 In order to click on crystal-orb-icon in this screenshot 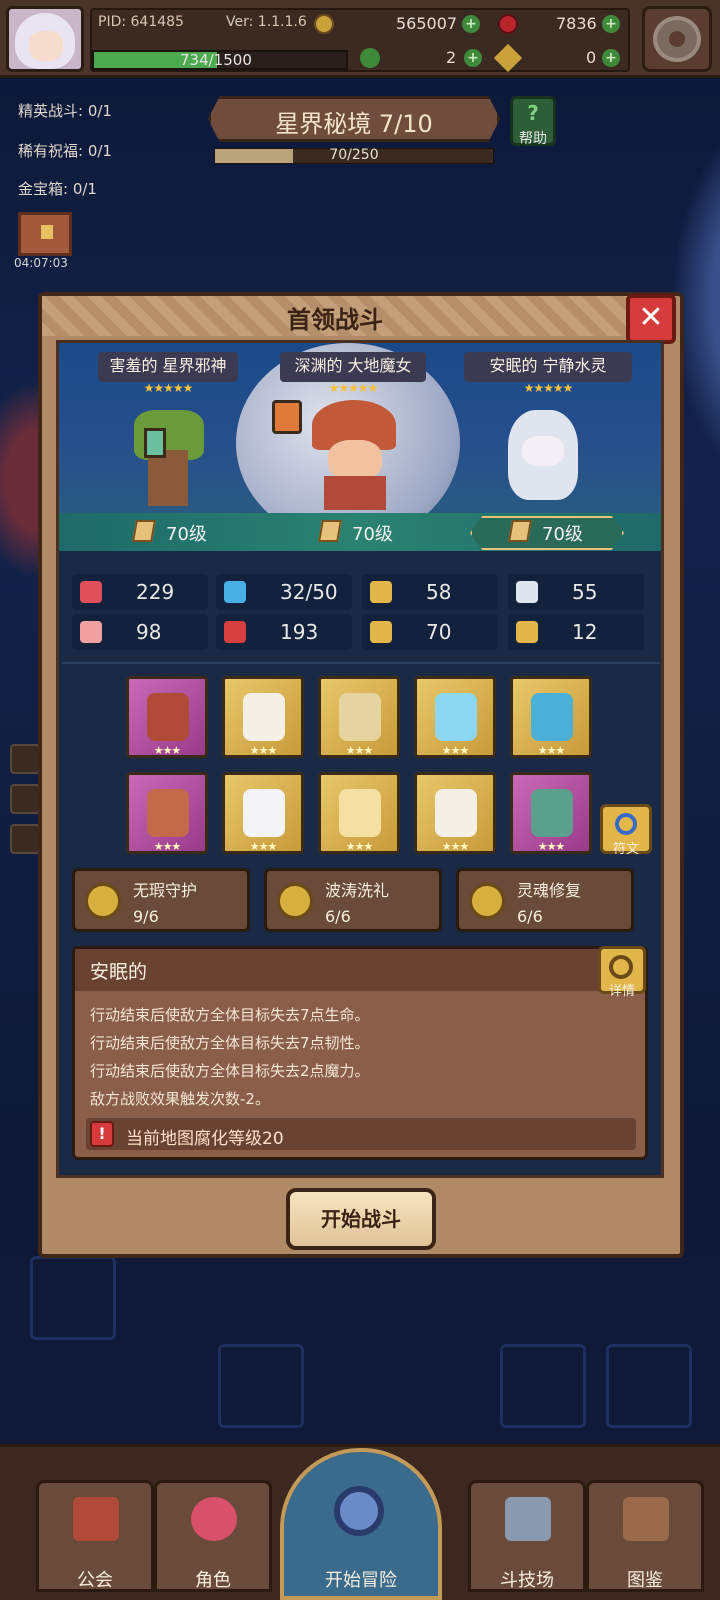, I will do `click(456, 717)`.